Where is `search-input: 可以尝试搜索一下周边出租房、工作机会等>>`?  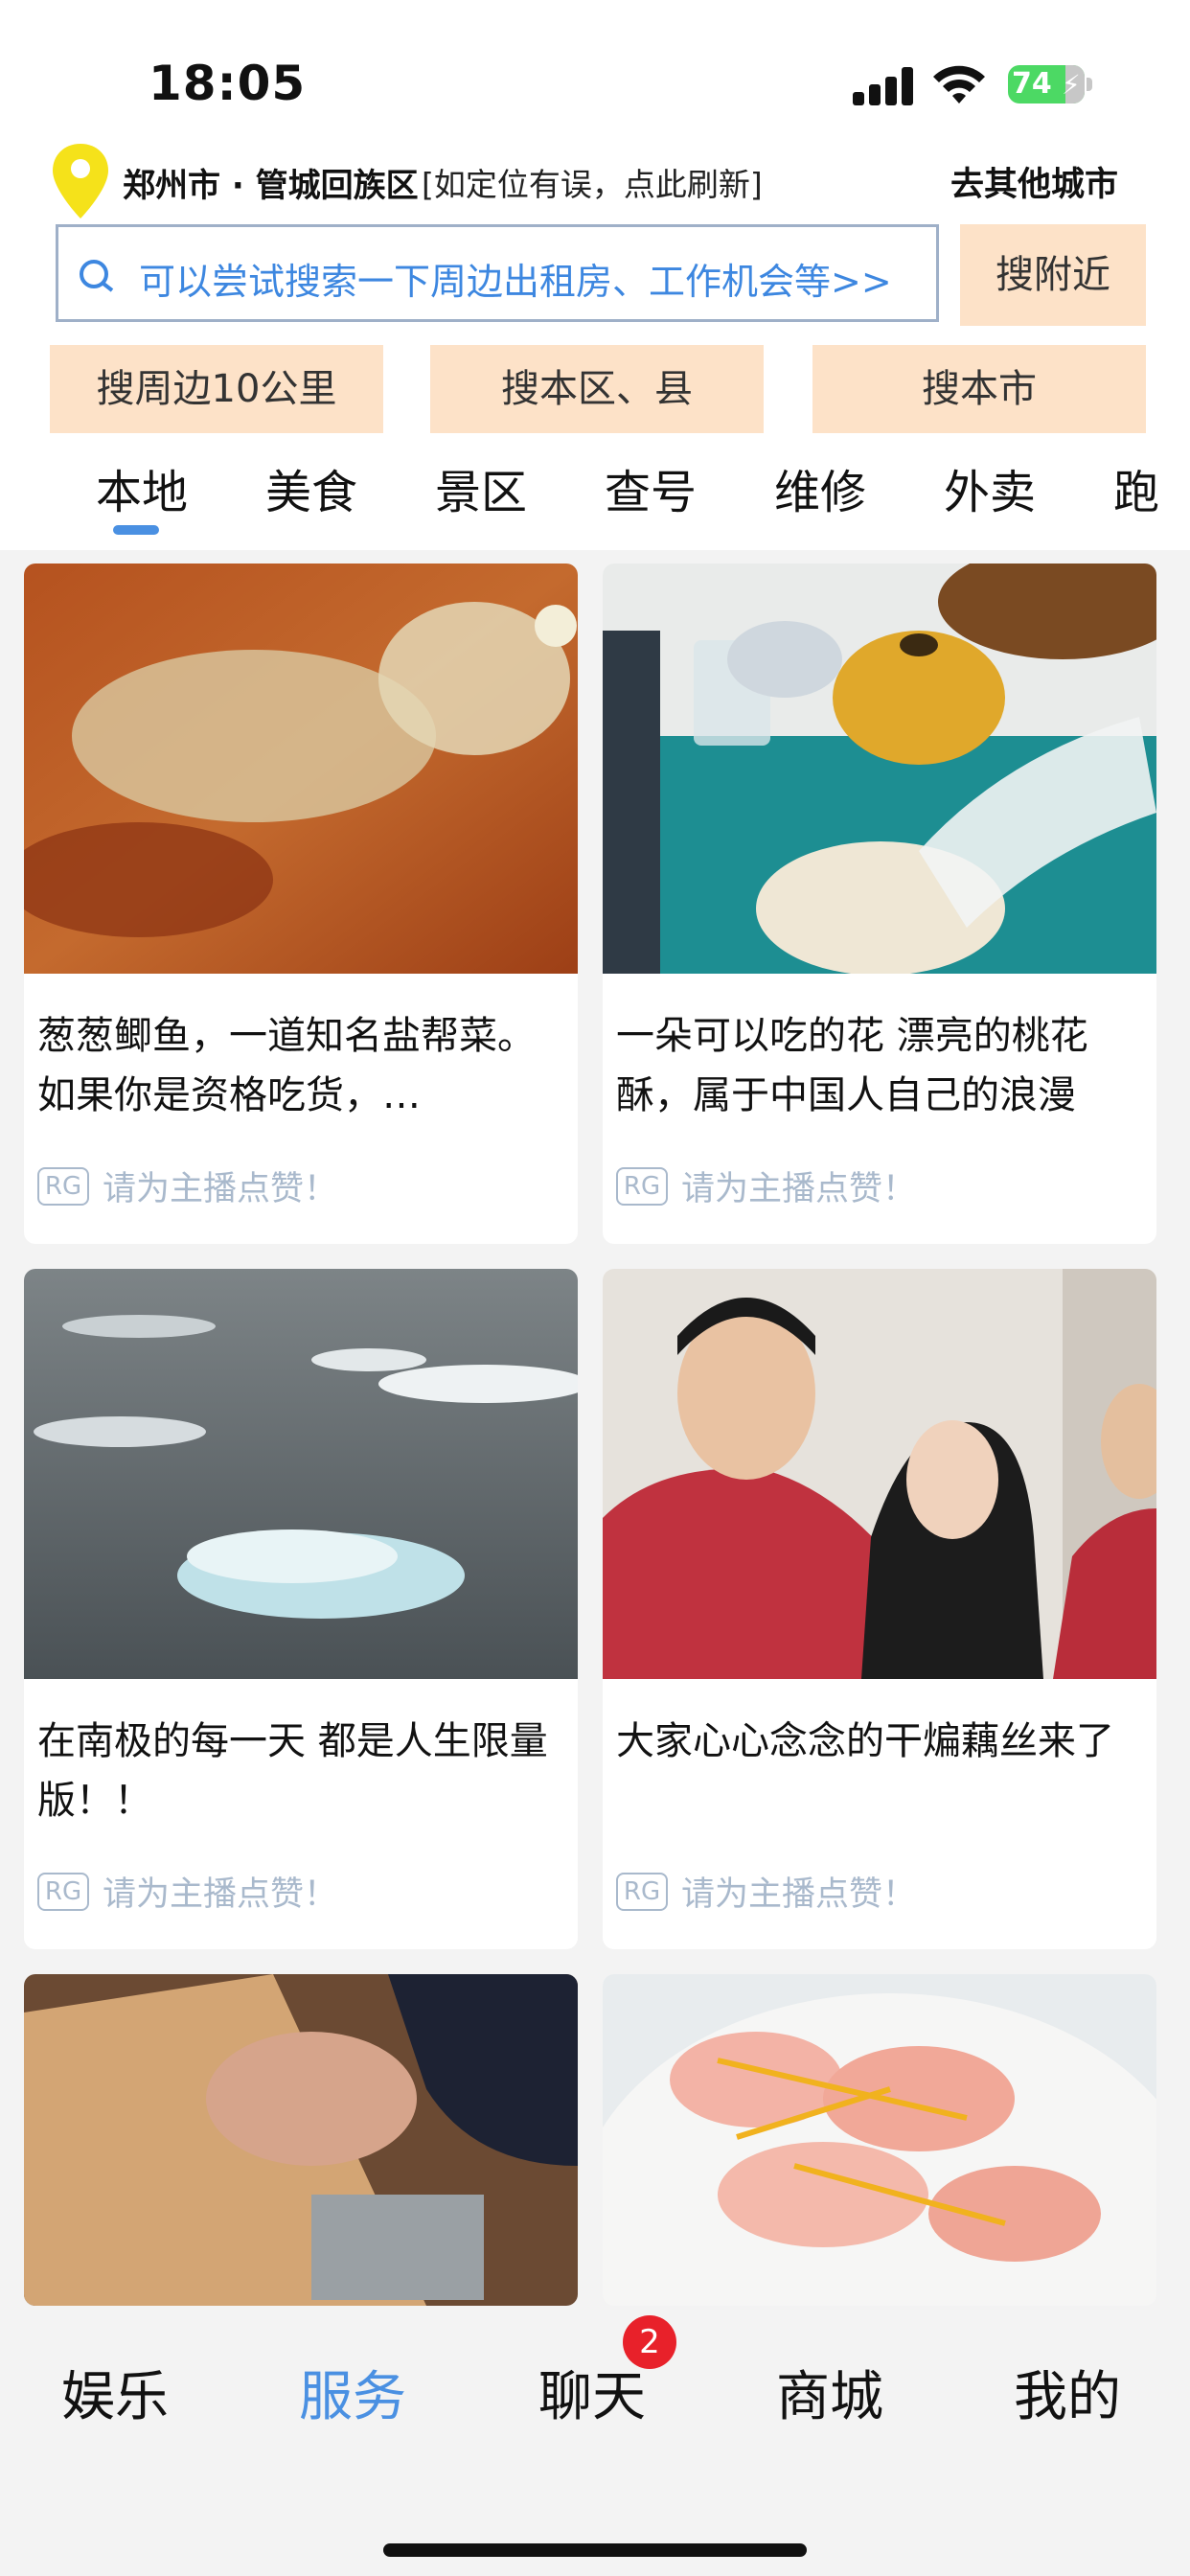
search-input: 可以尝试搜索一下周边出租房、工作机会等>> is located at coordinates (498, 273).